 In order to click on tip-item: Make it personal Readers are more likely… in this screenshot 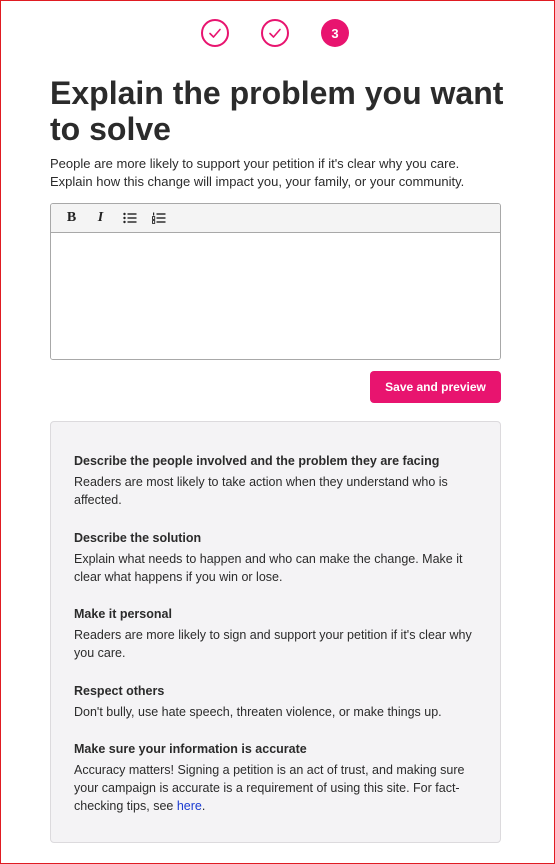, I will do `click(279, 633)`.